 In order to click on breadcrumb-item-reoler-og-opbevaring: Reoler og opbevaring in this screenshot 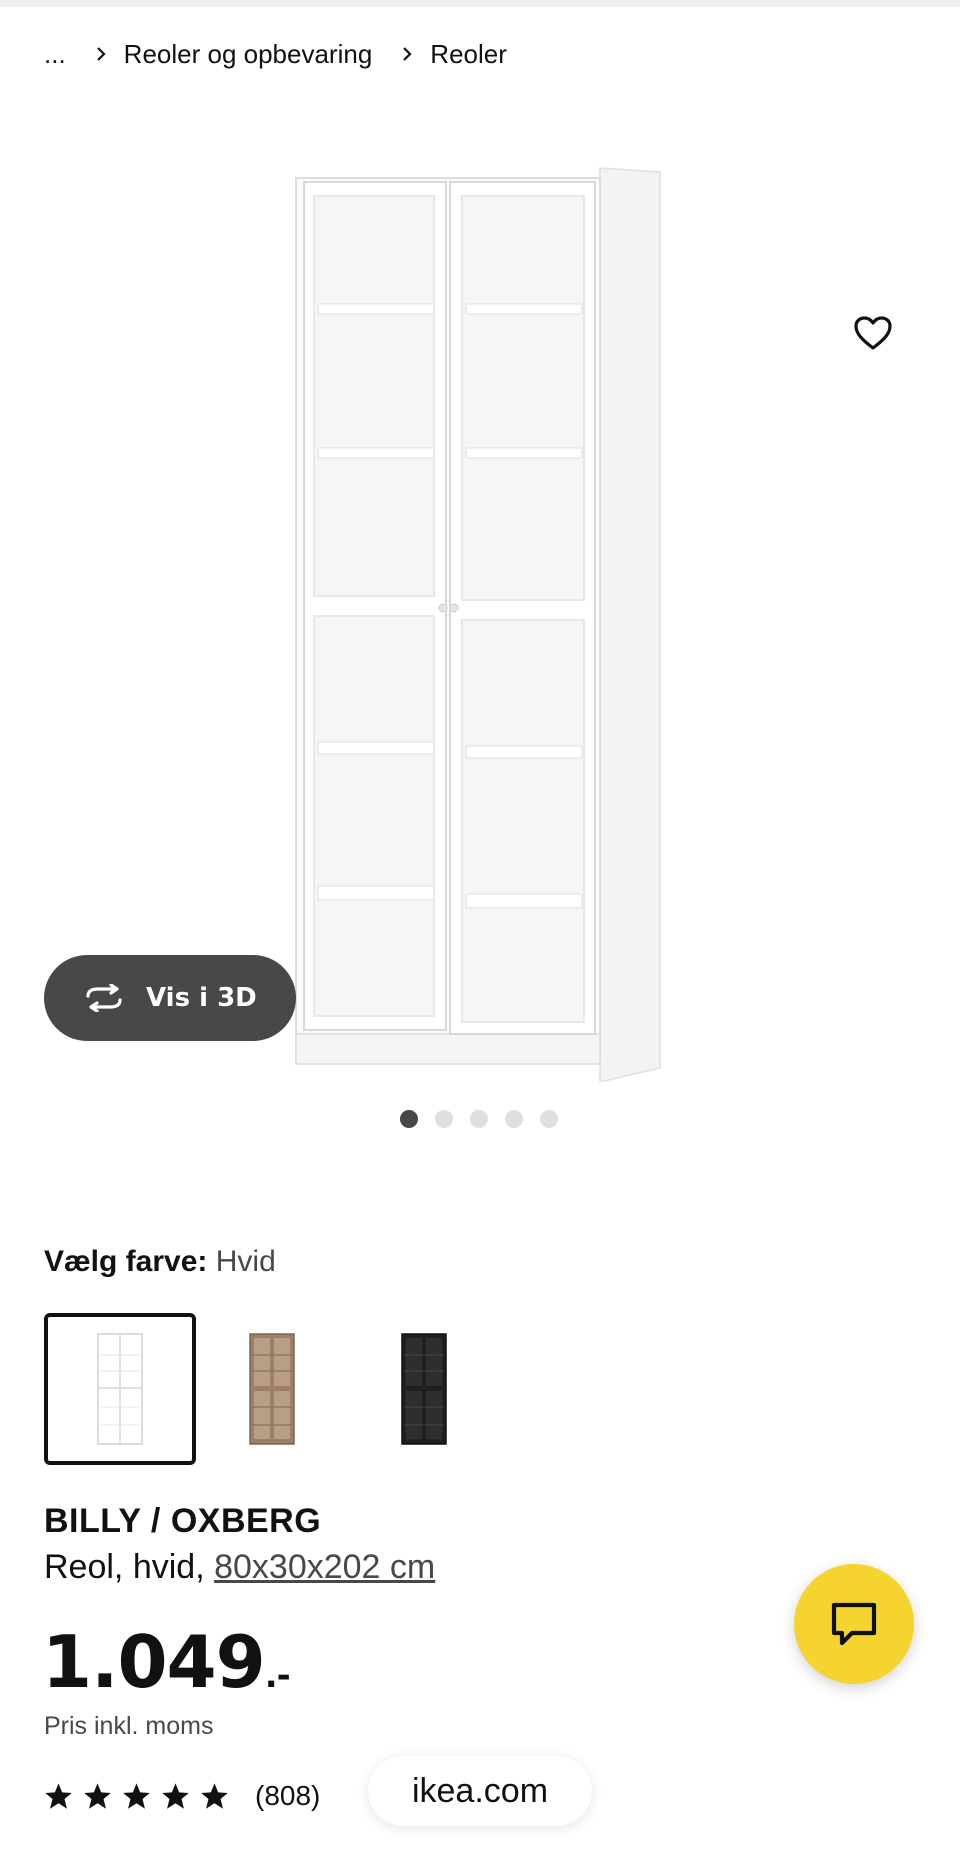, I will do `click(248, 54)`.